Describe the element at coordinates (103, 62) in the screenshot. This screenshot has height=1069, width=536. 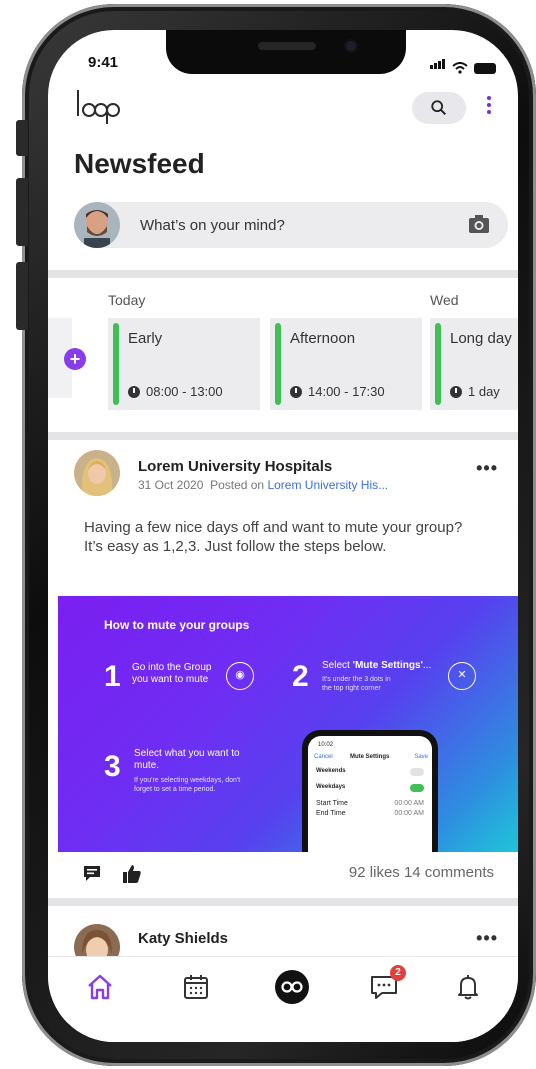
I see `status-time: 9:41` at that location.